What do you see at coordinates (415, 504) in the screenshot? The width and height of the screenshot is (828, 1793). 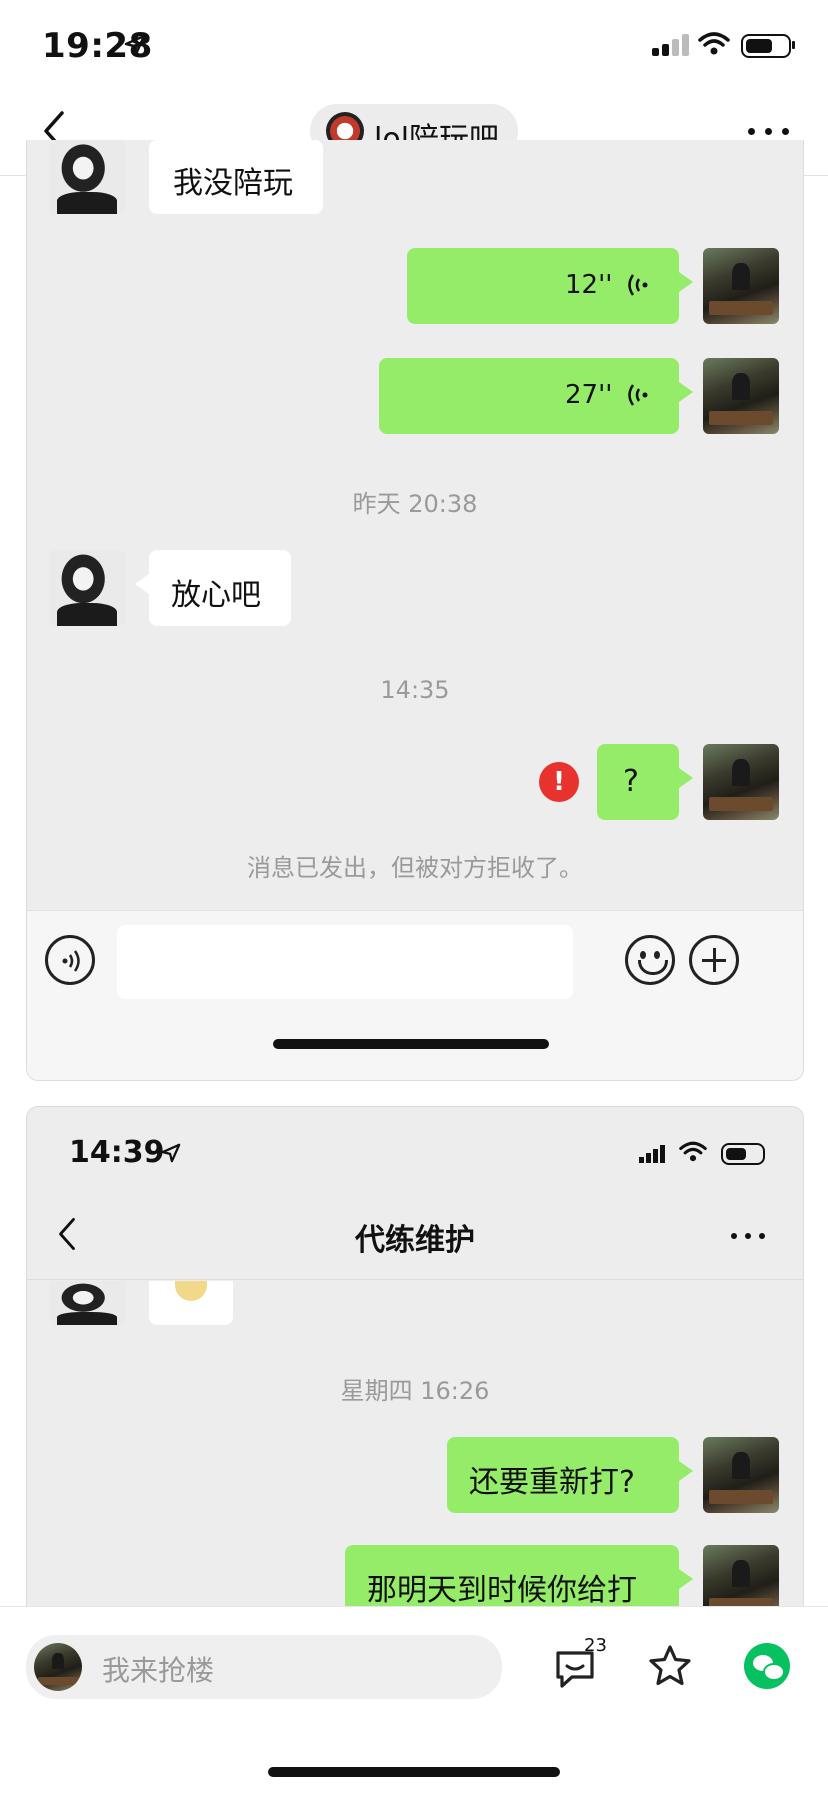 I see `chat-timestamp: 昨天 20:38` at bounding box center [415, 504].